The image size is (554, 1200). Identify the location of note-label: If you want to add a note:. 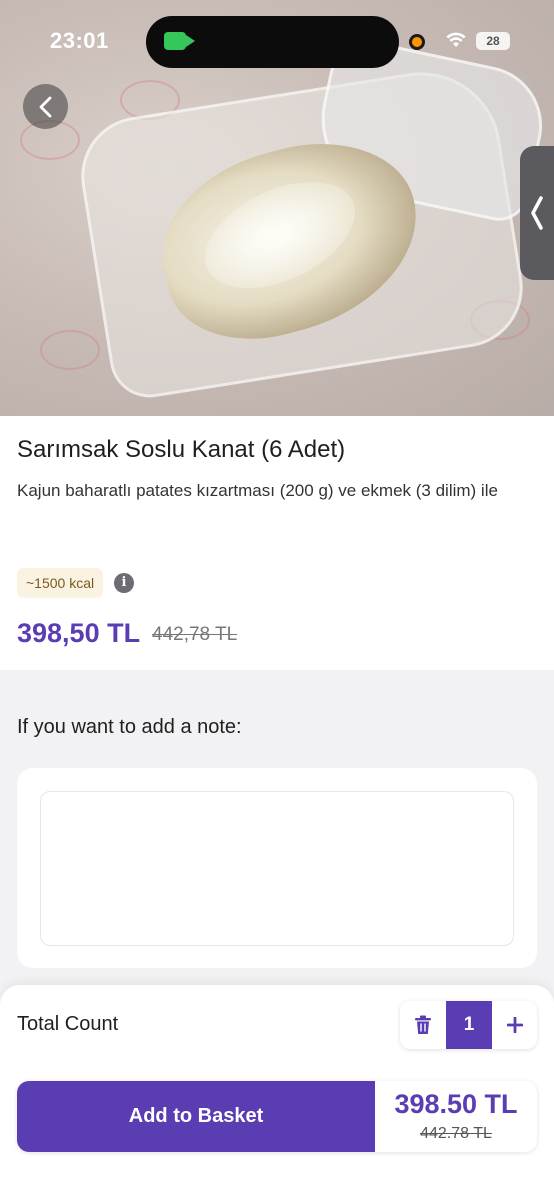
(129, 727).